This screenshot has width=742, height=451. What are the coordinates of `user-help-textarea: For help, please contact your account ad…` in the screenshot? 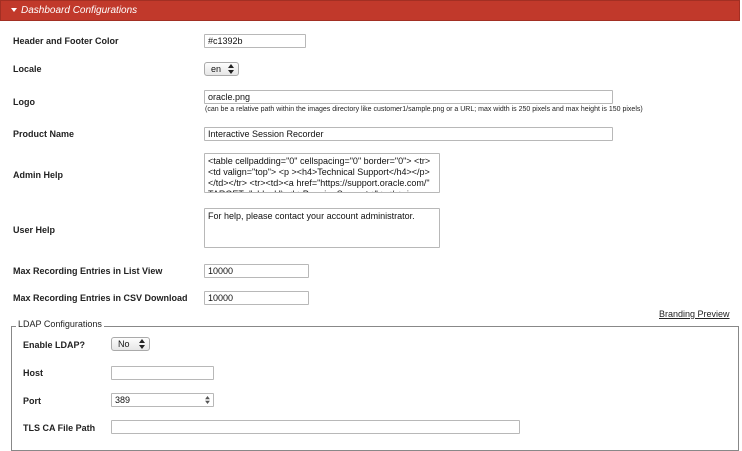 It's located at (322, 228).